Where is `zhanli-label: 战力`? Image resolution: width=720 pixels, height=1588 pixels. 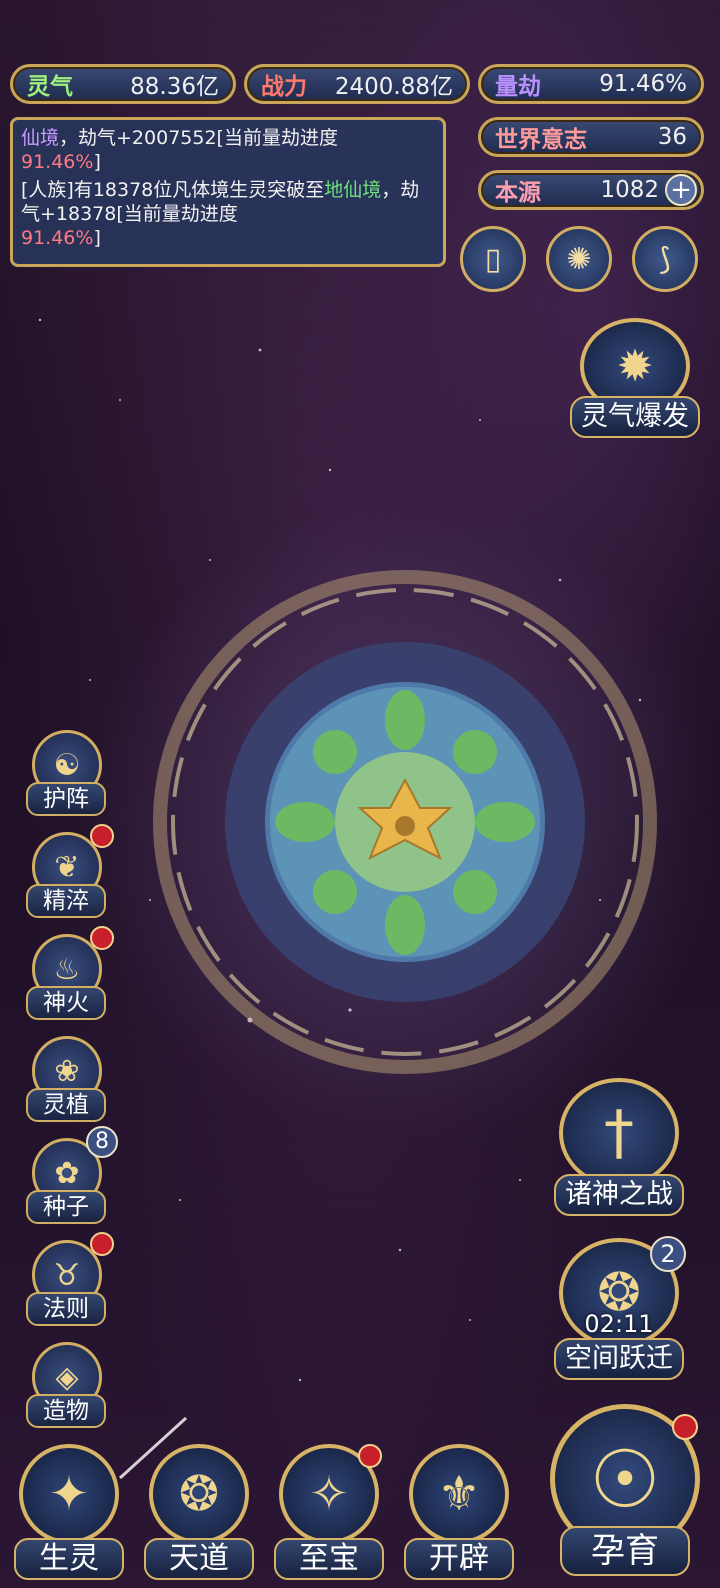
zhanli-label: 战力 is located at coordinates (284, 87).